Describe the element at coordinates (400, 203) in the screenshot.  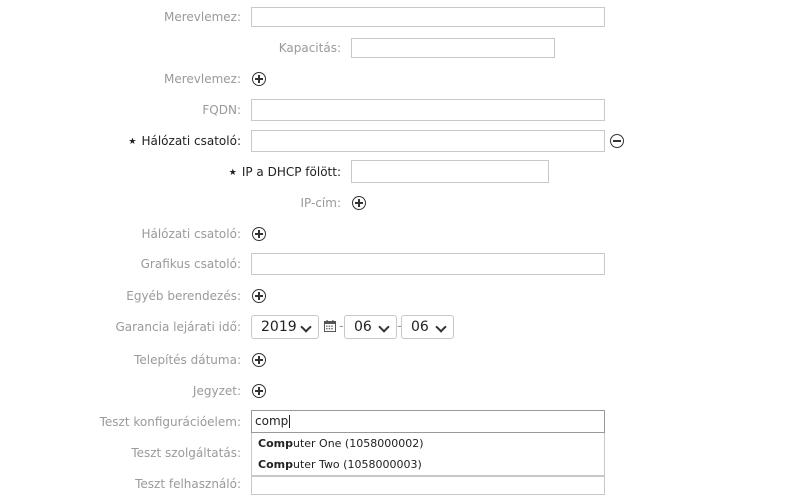
I see `row-ip-cim: IP-cím:` at that location.